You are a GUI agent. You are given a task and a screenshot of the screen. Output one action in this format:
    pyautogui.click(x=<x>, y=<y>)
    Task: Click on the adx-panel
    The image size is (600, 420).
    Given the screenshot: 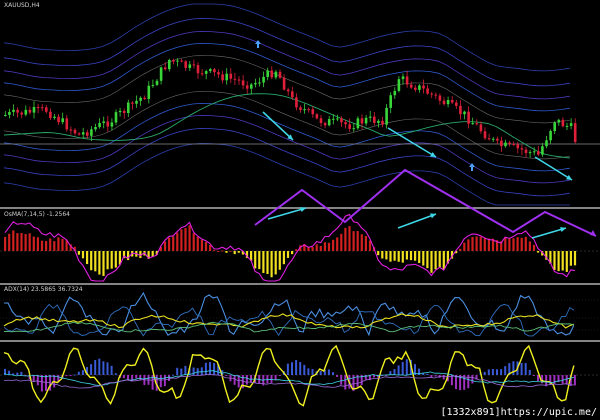 What is the action you would take?
    pyautogui.click(x=300, y=314)
    